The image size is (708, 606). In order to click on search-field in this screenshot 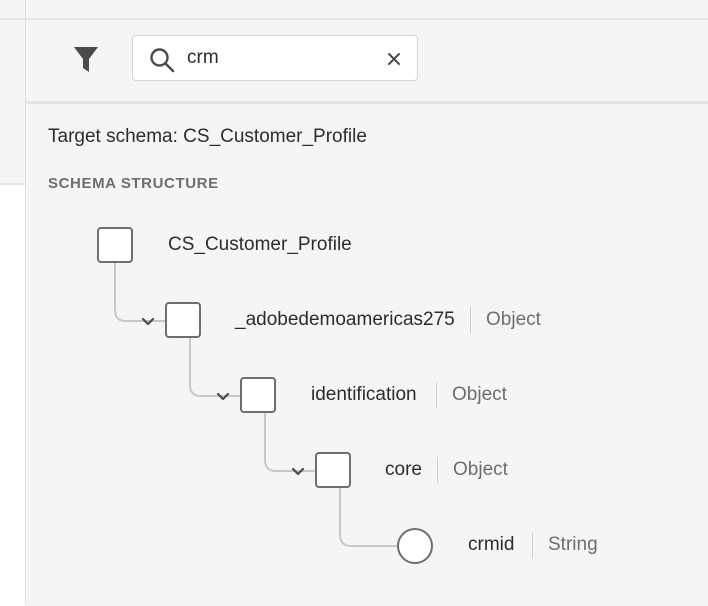, I will do `click(275, 58)`.